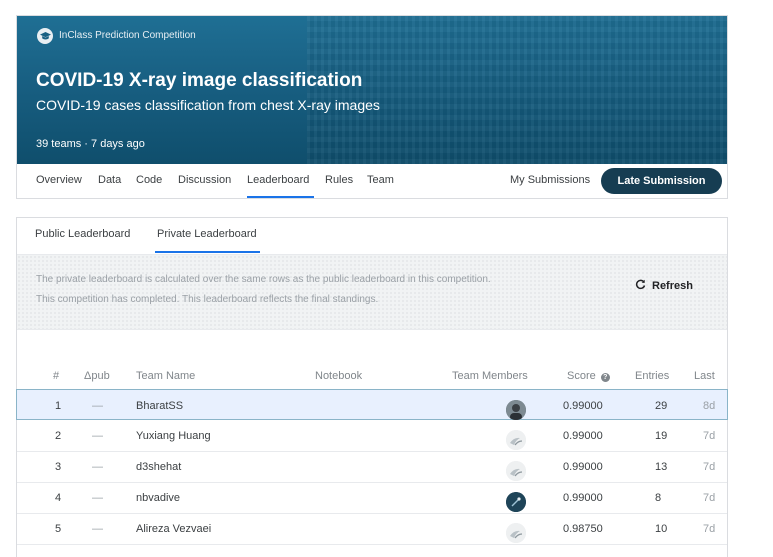 The height and width of the screenshot is (557, 773). What do you see at coordinates (278, 180) in the screenshot?
I see `tab-leaderboard: Leaderboard` at bounding box center [278, 180].